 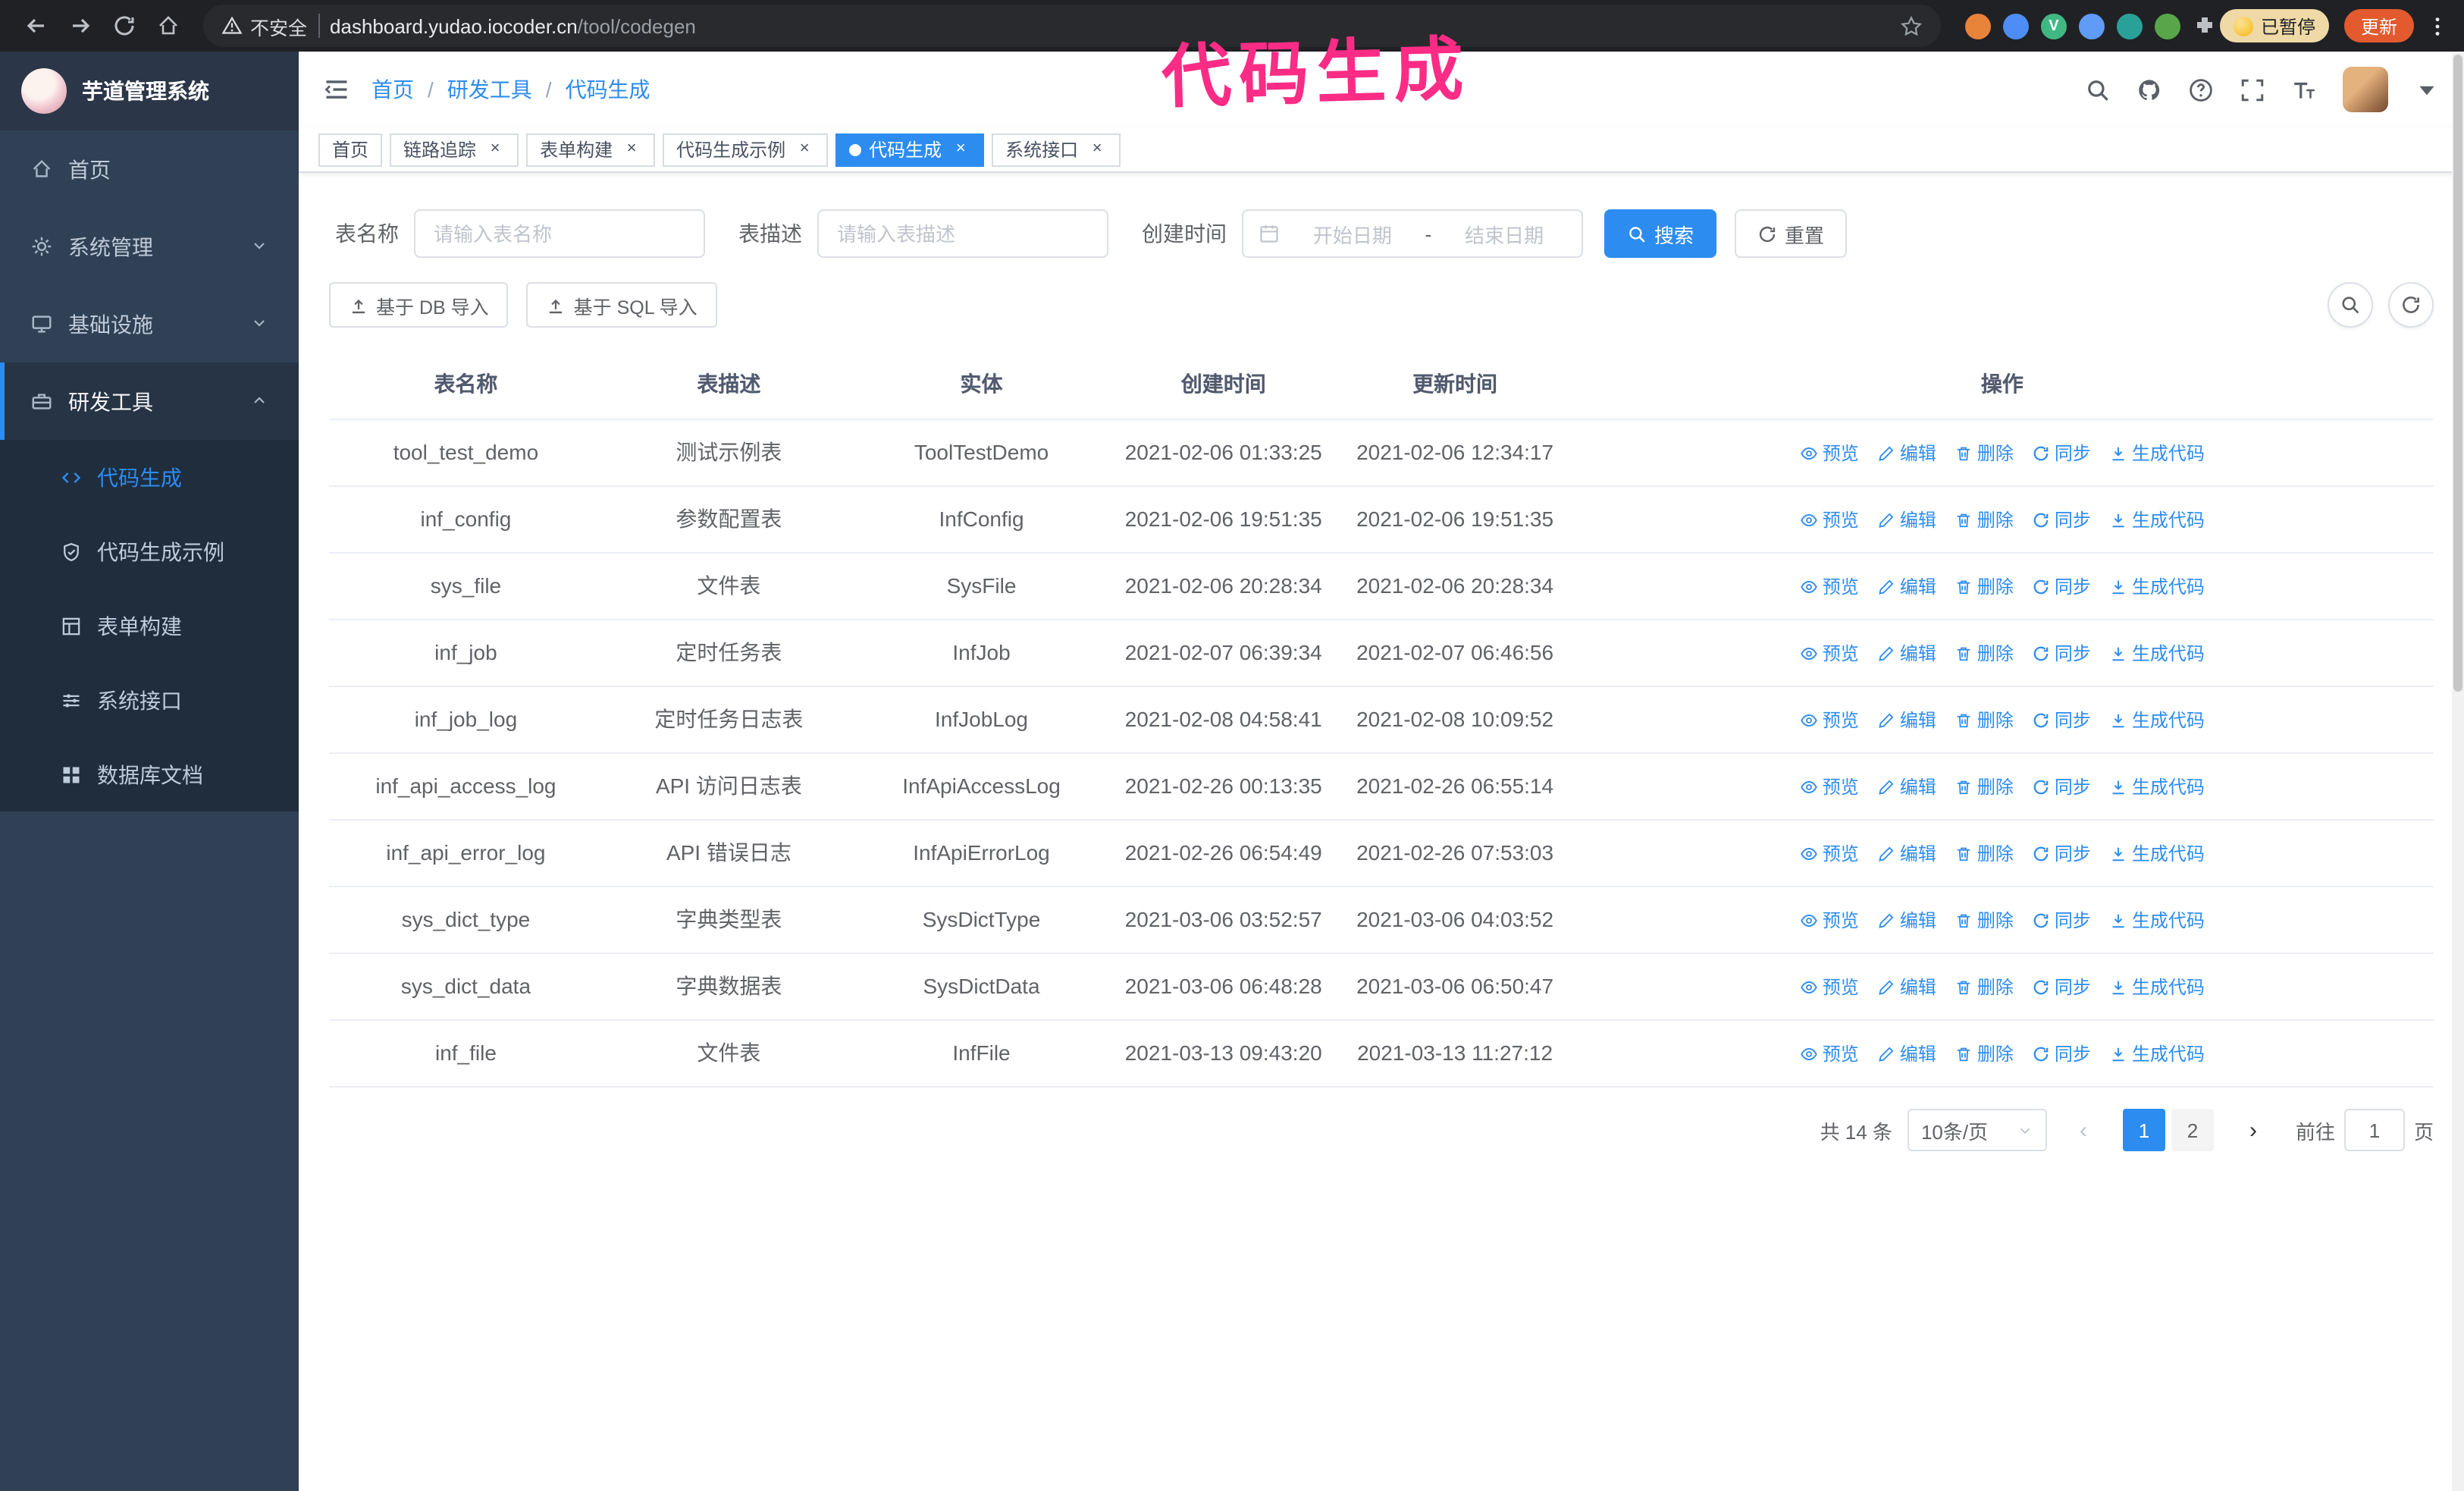 I want to click on ext-grid-icon, so click(x=2091, y=26).